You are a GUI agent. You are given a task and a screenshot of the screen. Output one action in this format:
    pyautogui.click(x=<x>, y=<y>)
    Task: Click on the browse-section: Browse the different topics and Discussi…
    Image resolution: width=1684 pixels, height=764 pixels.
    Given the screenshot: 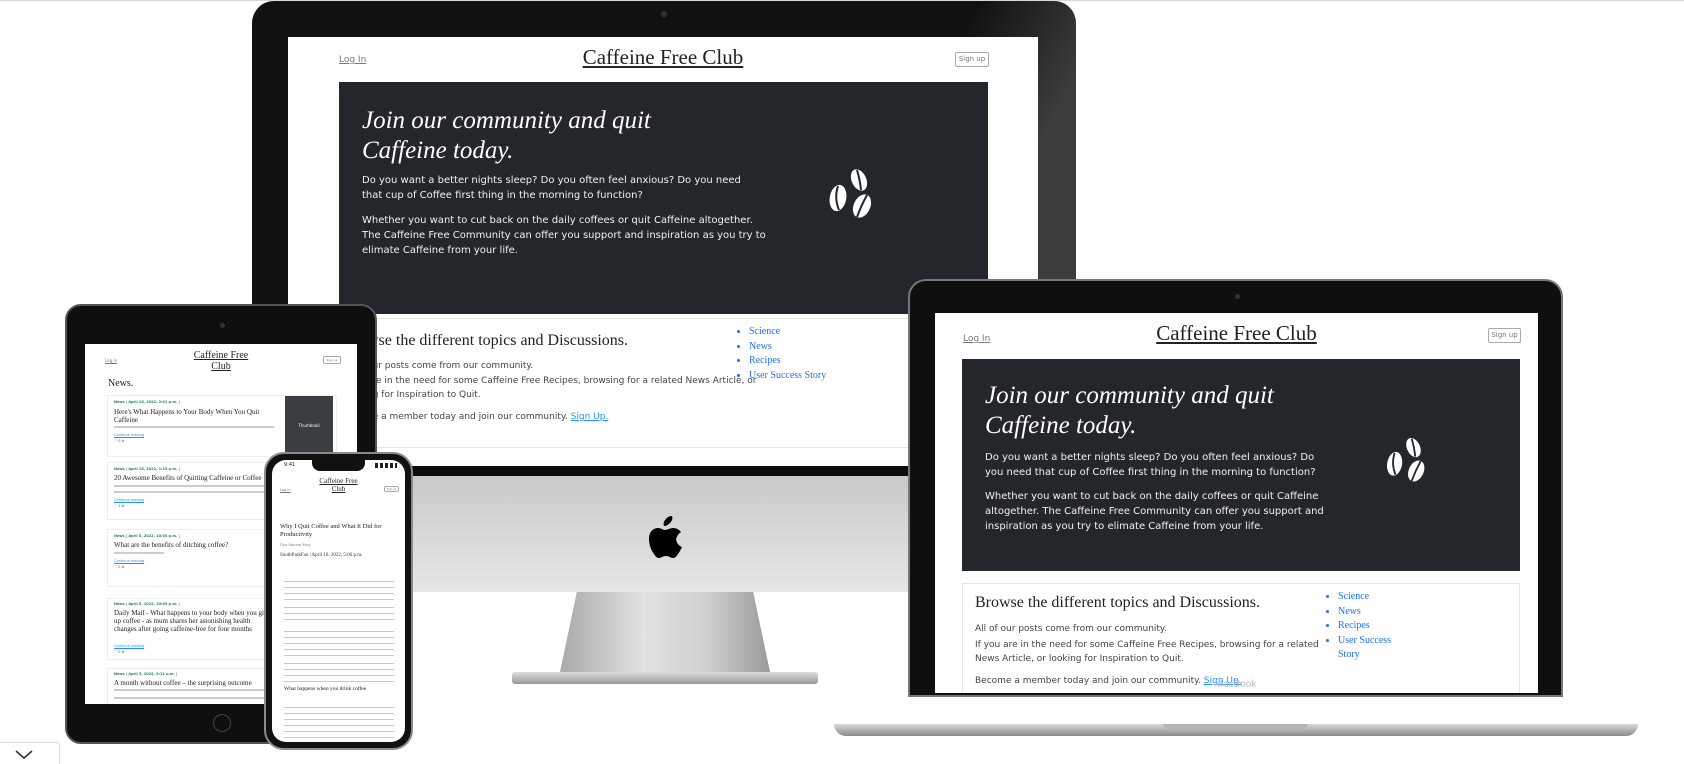 What is the action you would take?
    pyautogui.click(x=1241, y=638)
    